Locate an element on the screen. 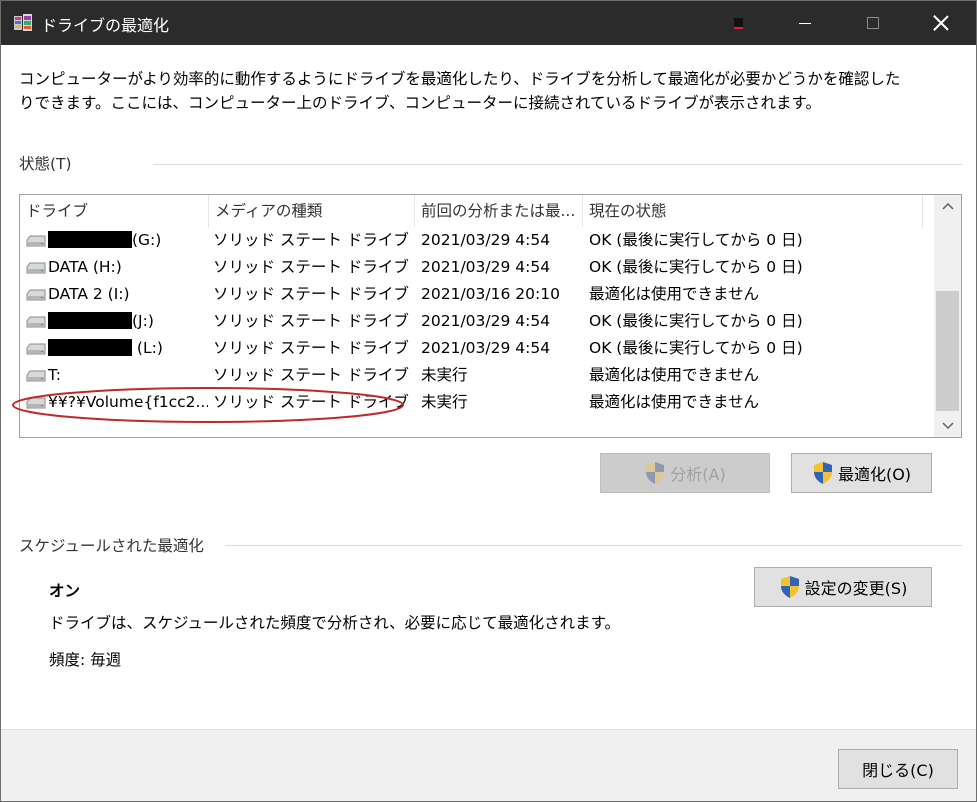 This screenshot has width=977, height=802. status-section-label: 状態(T) is located at coordinates (45, 164).